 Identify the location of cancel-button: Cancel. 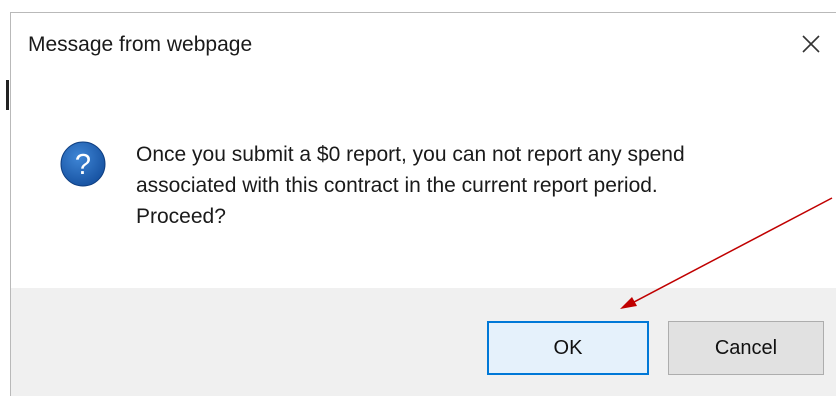
(746, 348).